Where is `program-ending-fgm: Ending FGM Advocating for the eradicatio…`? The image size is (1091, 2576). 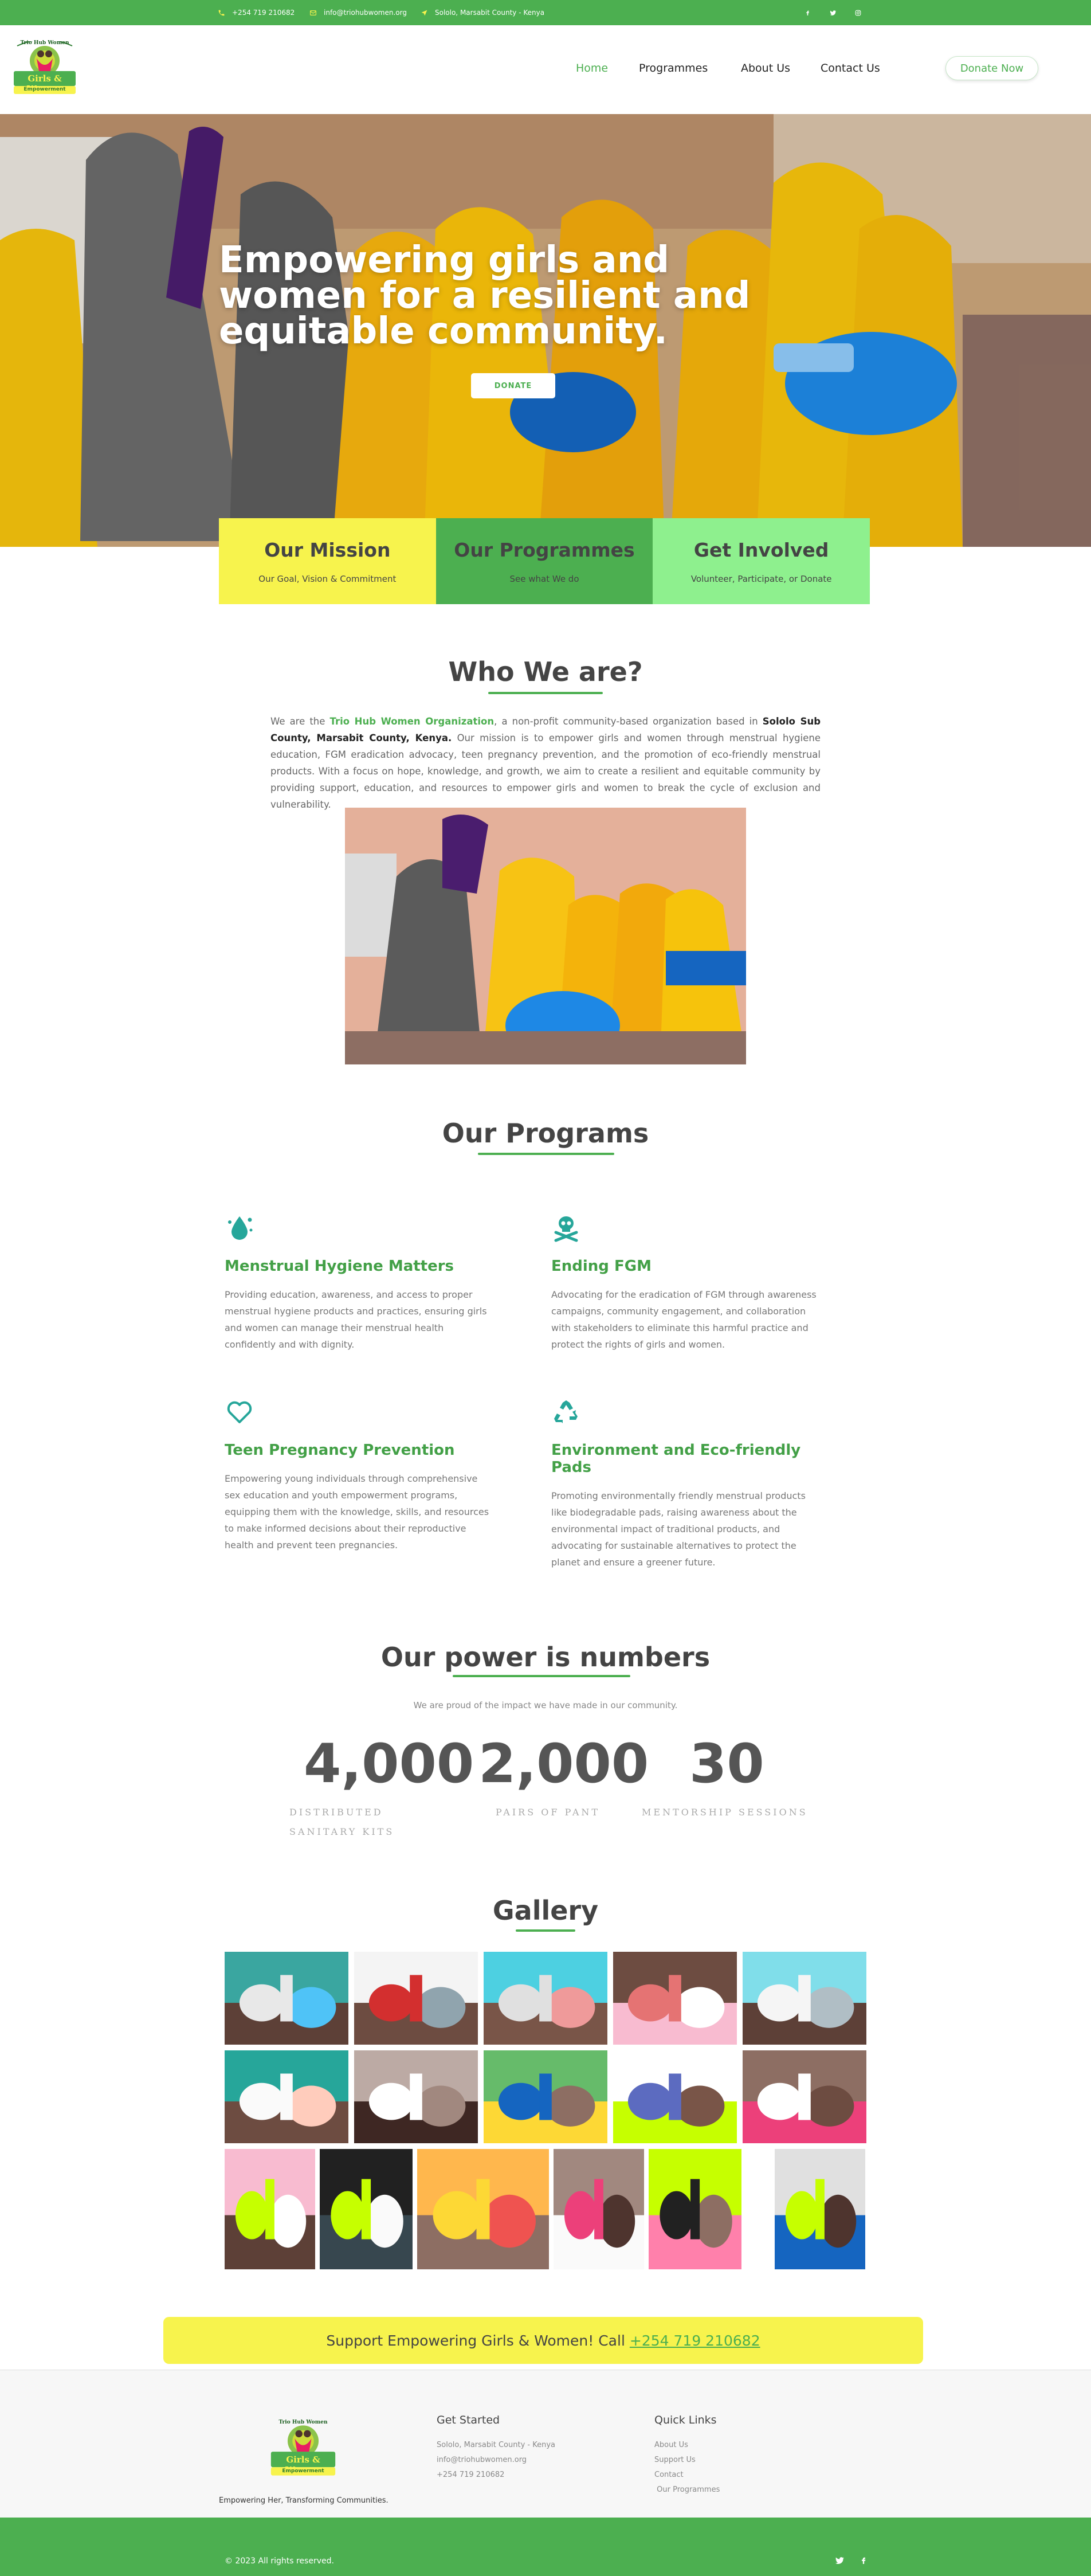 program-ending-fgm: Ending FGM Advocating for the eradicatio… is located at coordinates (686, 1283).